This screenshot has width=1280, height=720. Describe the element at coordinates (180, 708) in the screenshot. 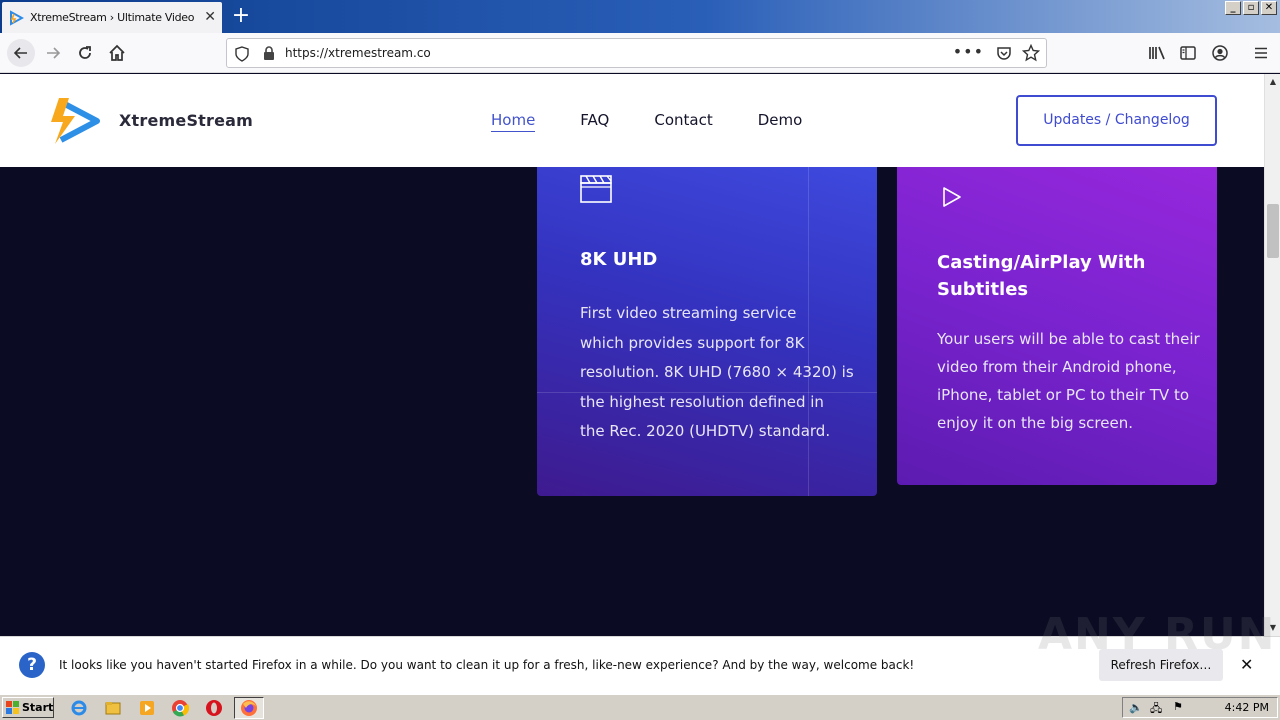

I see `chrome-icon` at that location.